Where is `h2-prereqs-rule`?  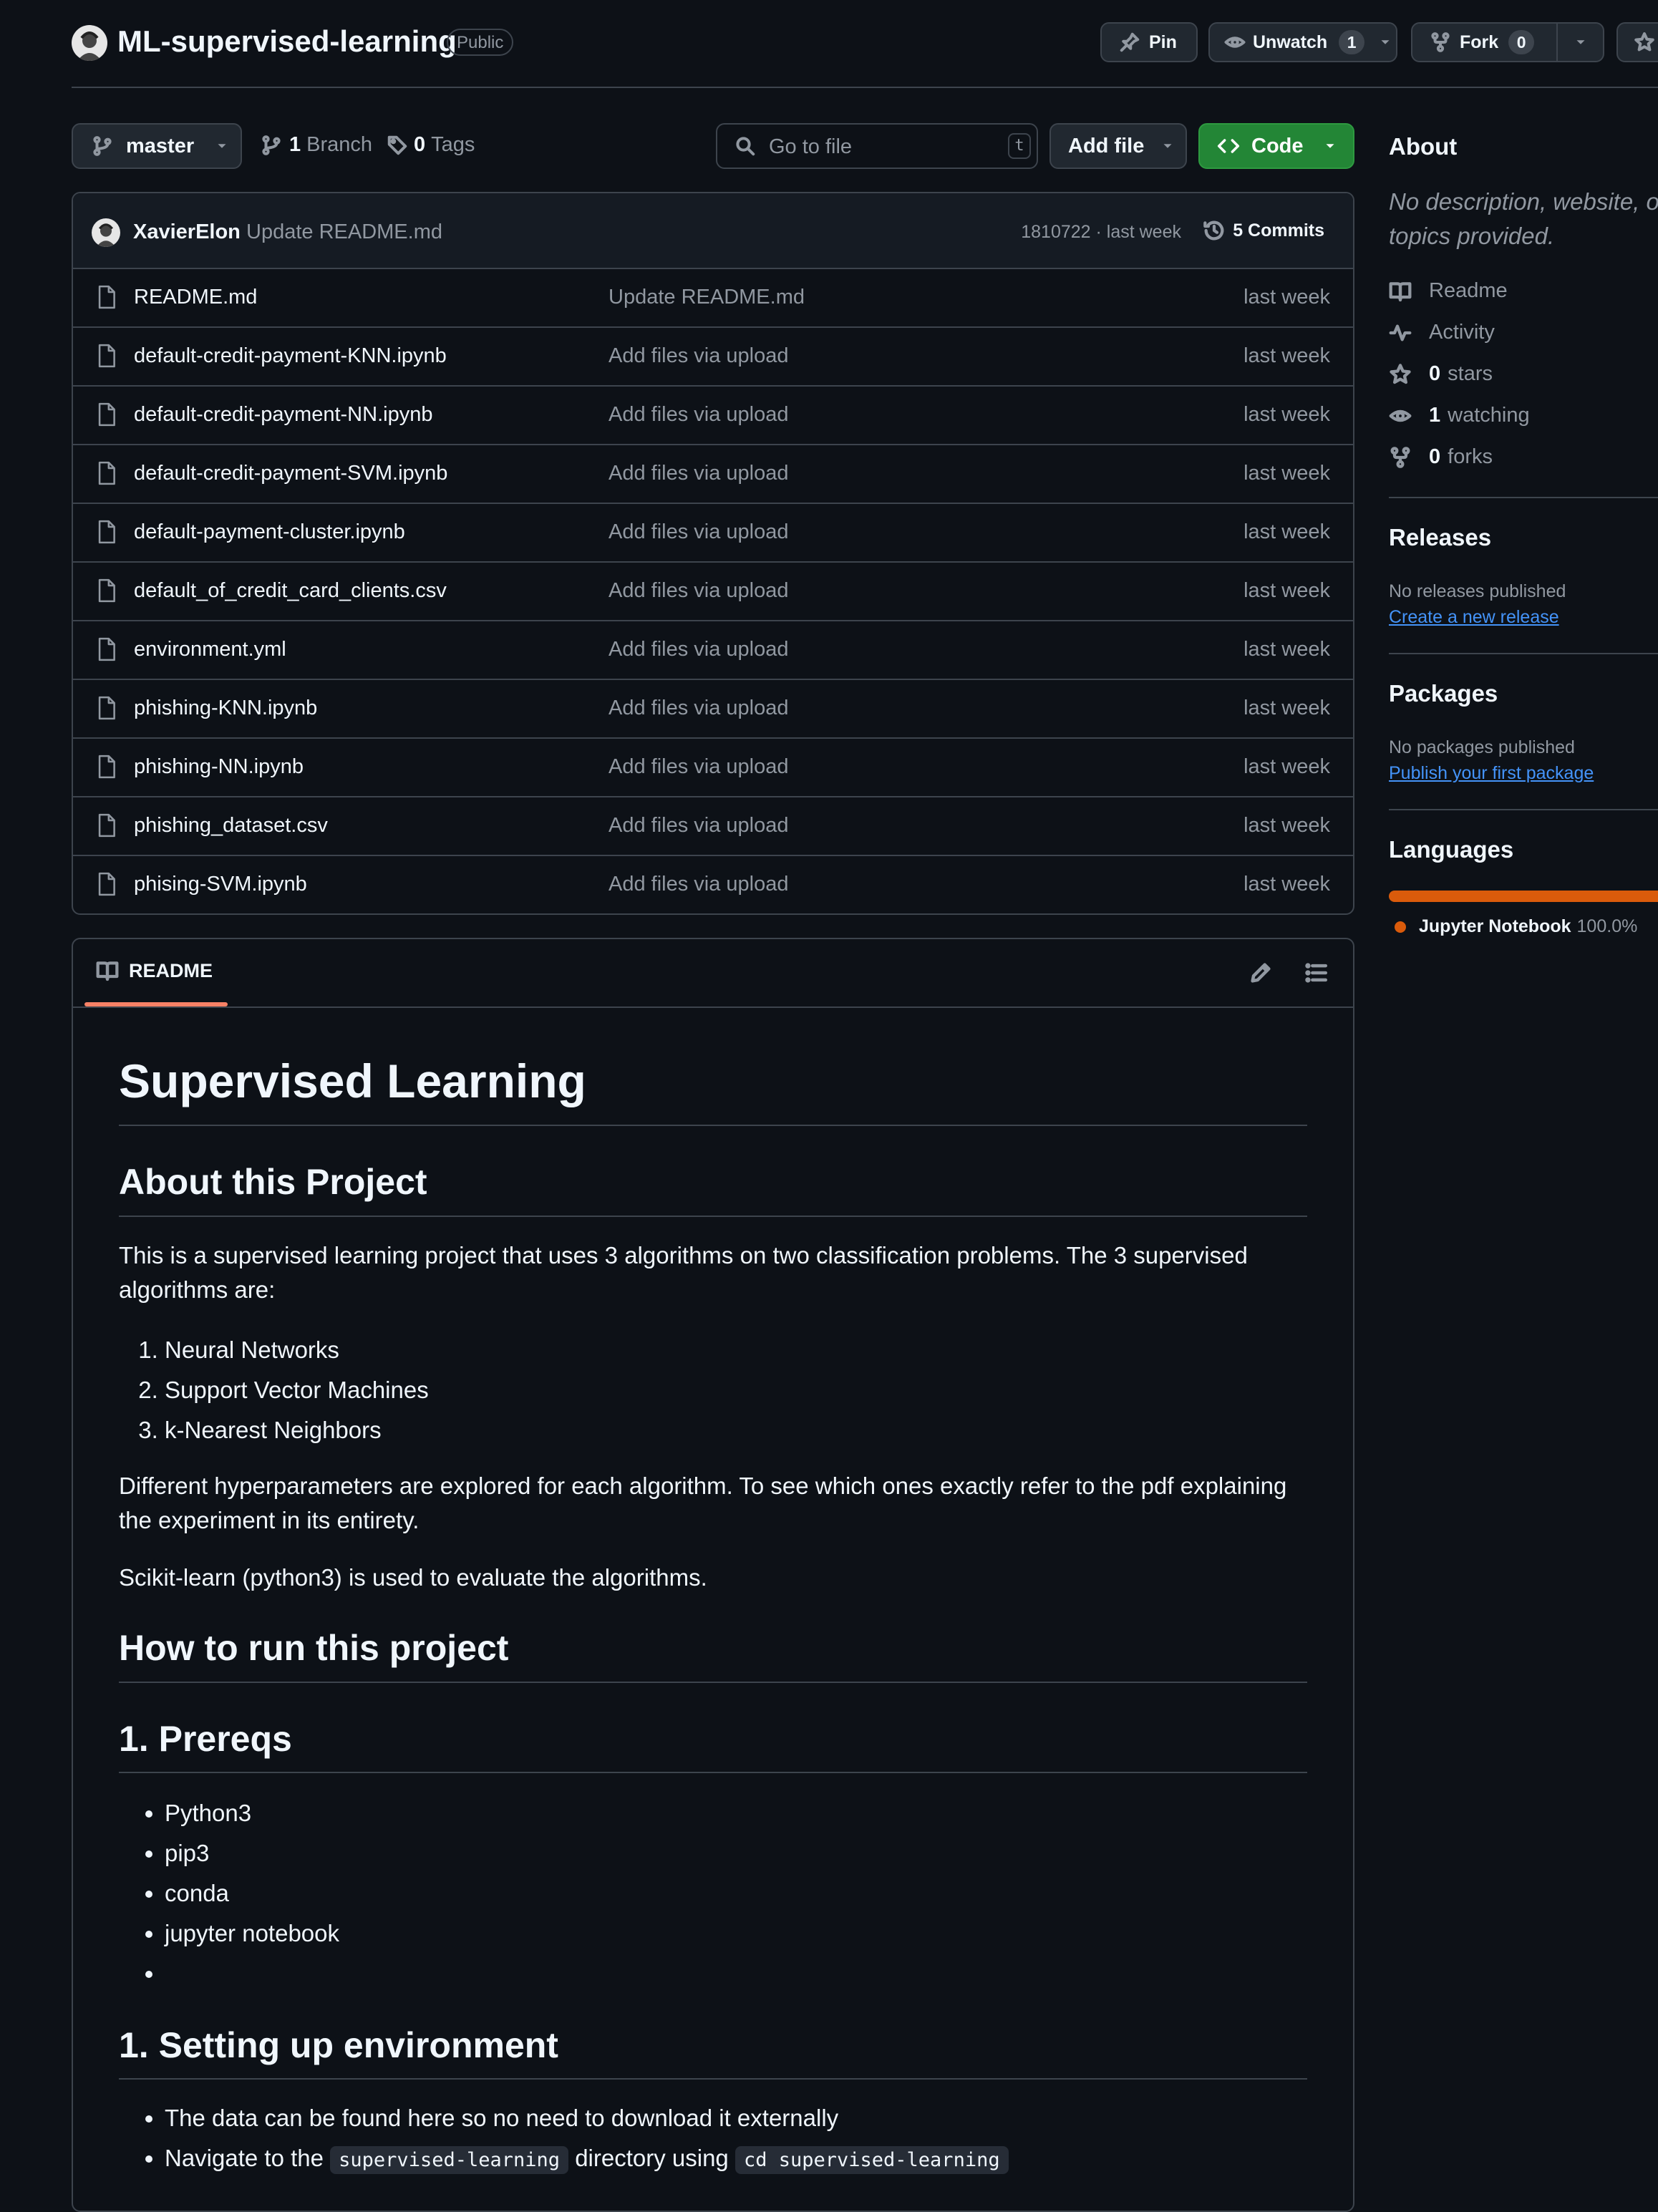 h2-prereqs-rule is located at coordinates (713, 1773).